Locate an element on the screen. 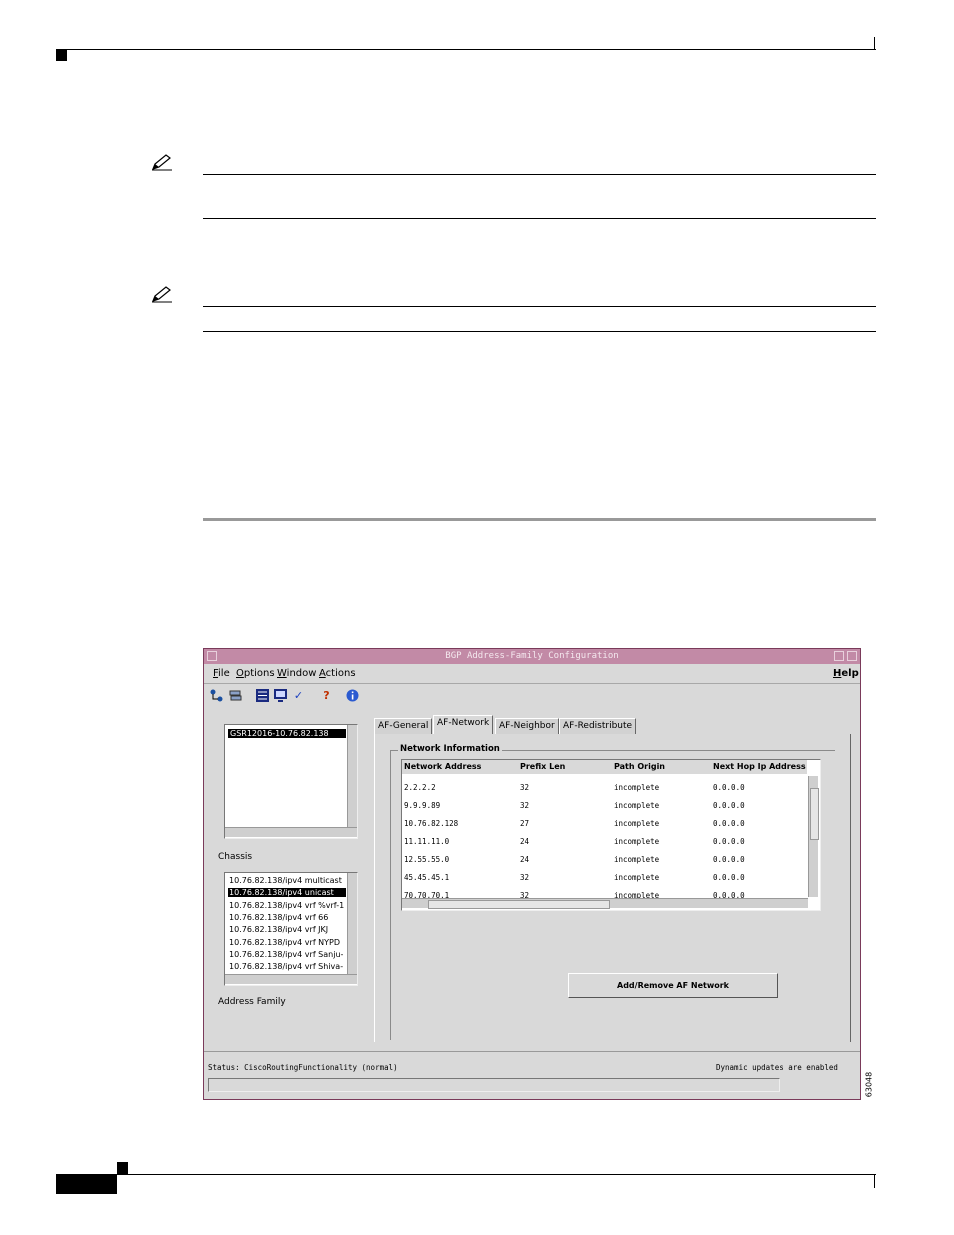 This screenshot has width=954, height=1235. header-rule is located at coordinates (466, 49).